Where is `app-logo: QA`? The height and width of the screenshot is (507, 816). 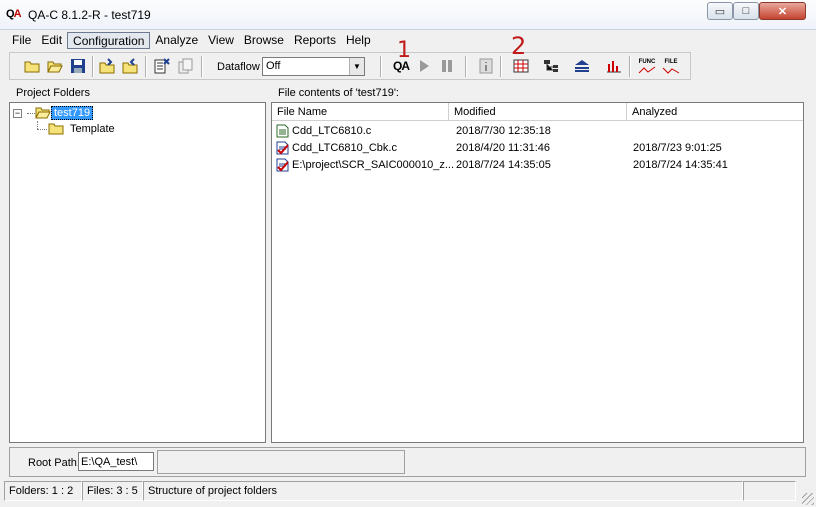 app-logo: QA is located at coordinates (14, 14).